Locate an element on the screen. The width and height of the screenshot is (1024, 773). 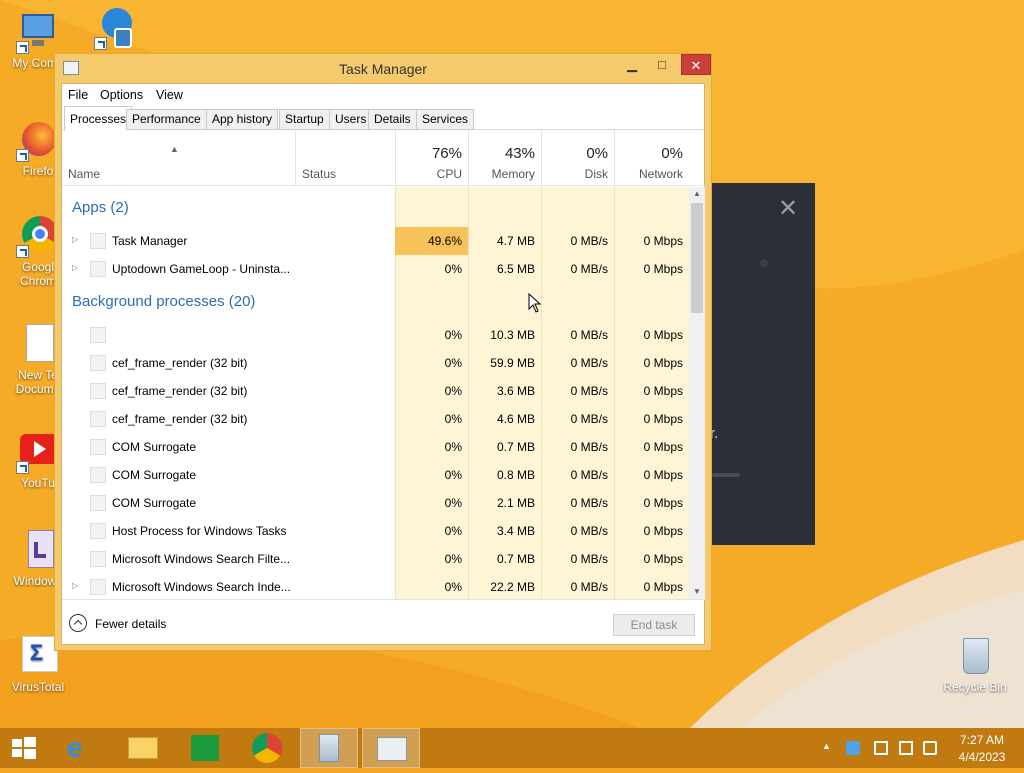
menu-file: File is located at coordinates (78, 95).